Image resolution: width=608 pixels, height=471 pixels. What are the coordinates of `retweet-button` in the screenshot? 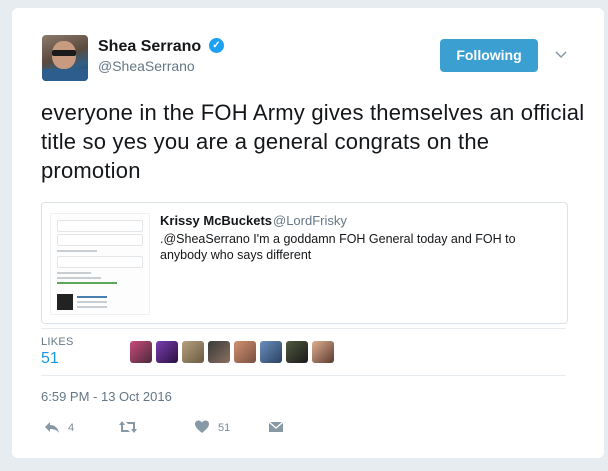 It's located at (138, 428).